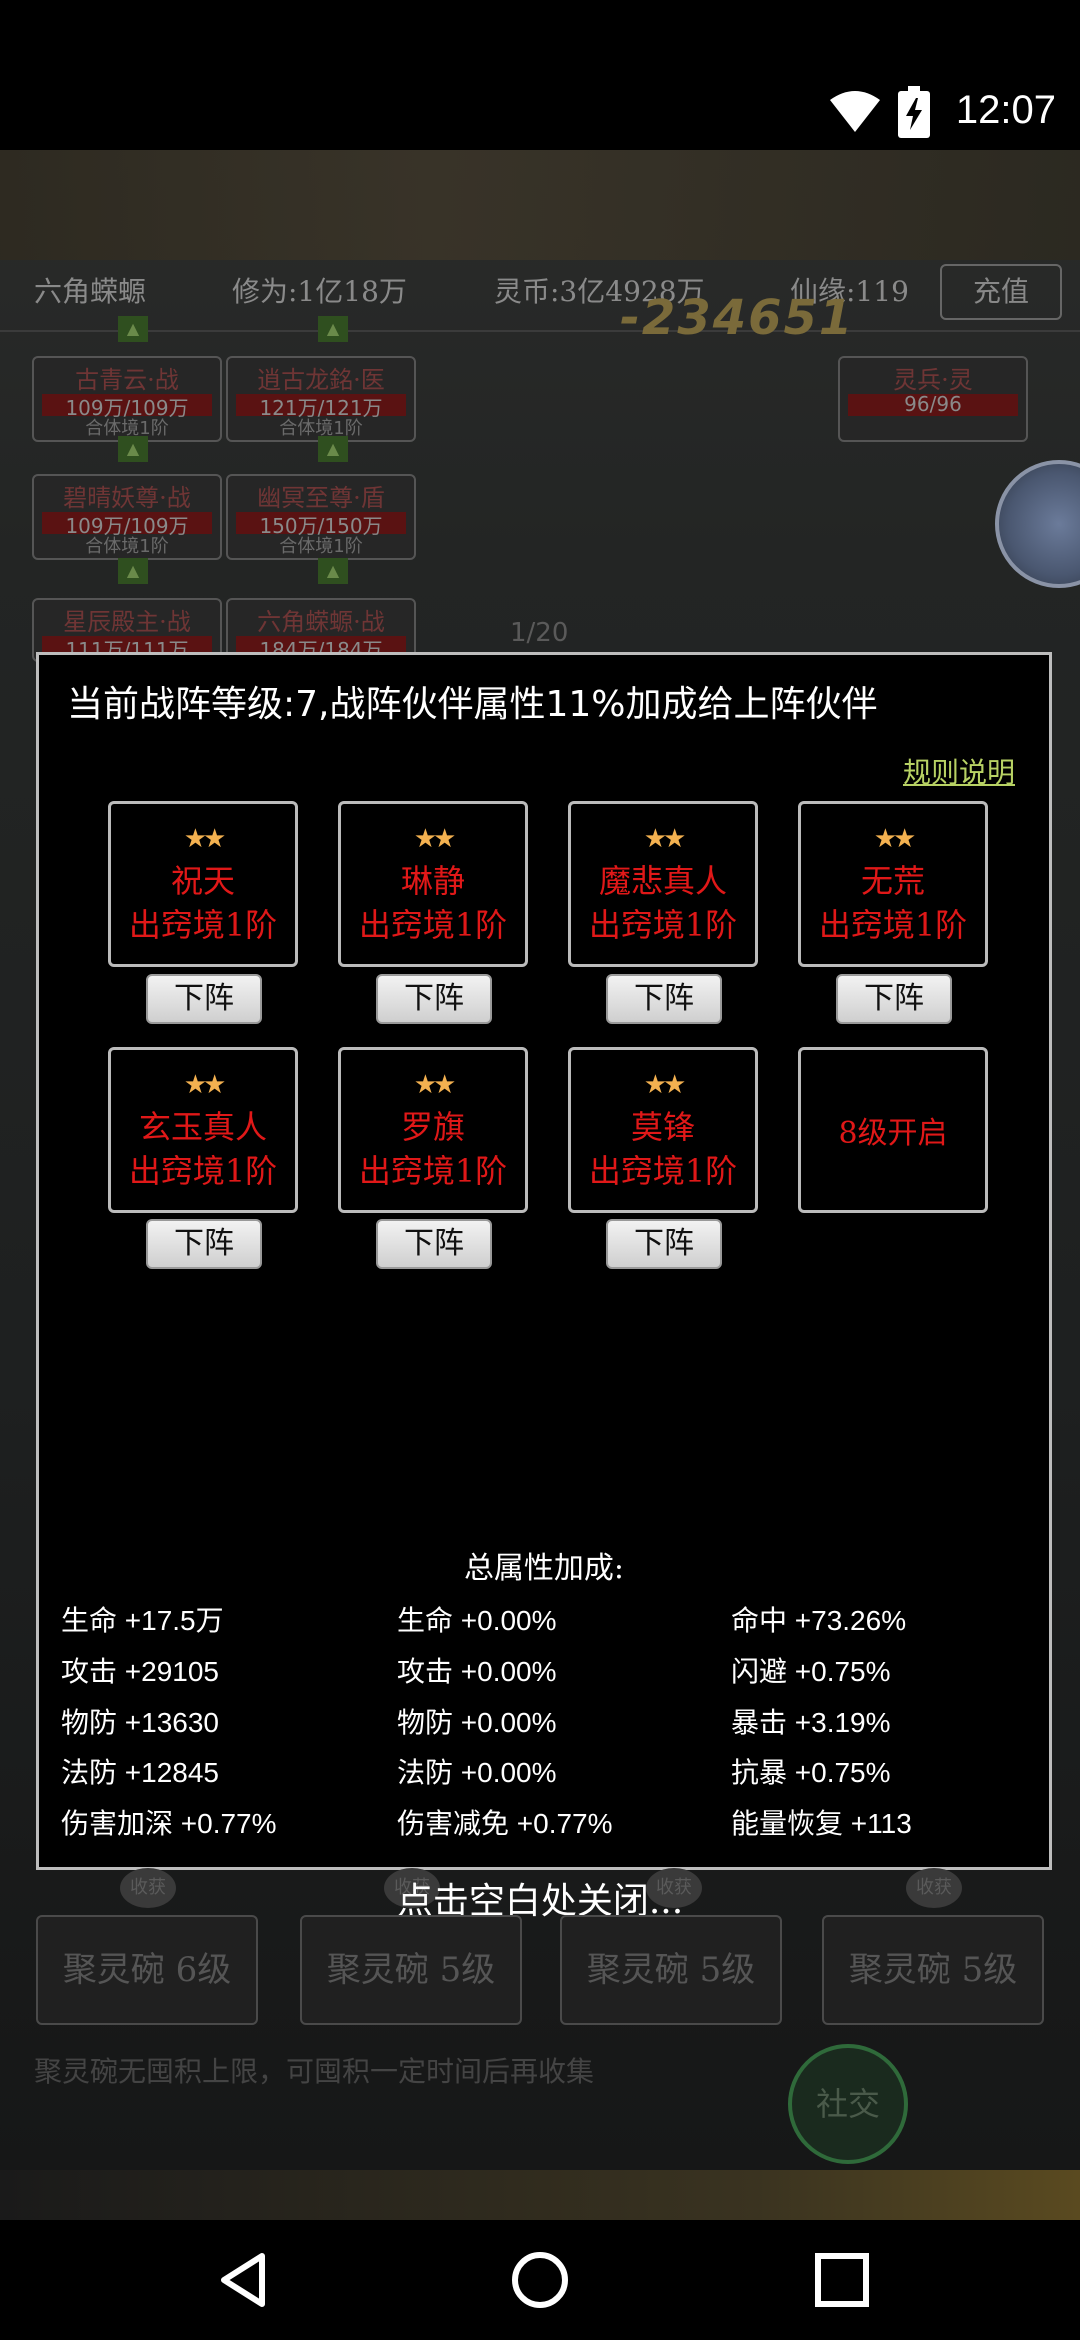 The height and width of the screenshot is (2340, 1080). What do you see at coordinates (540, 75) in the screenshot?
I see `status-bar: 12:07` at bounding box center [540, 75].